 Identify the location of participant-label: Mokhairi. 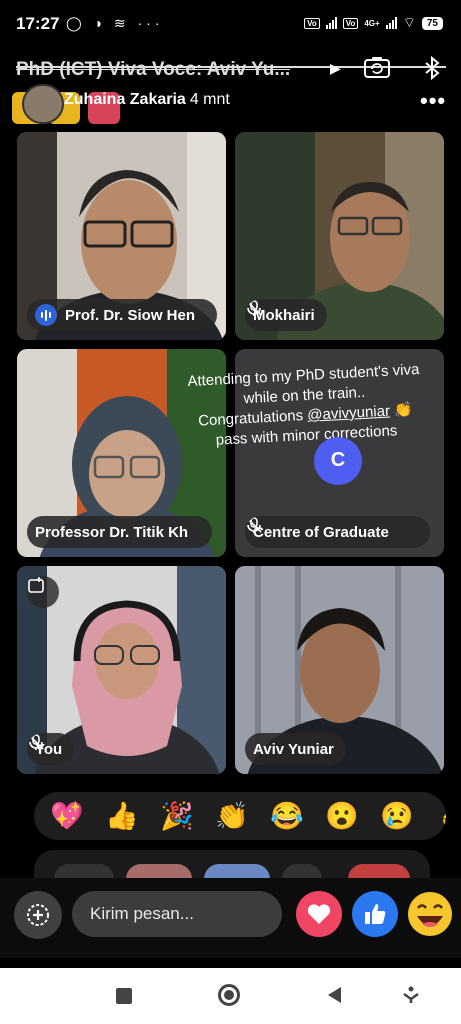
(286, 315).